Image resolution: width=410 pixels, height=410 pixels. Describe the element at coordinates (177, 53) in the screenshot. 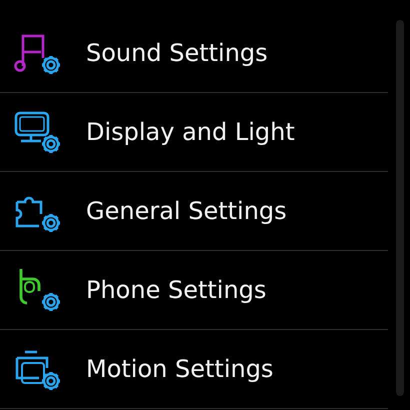

I see `menu-item: Sound Settings` at that location.